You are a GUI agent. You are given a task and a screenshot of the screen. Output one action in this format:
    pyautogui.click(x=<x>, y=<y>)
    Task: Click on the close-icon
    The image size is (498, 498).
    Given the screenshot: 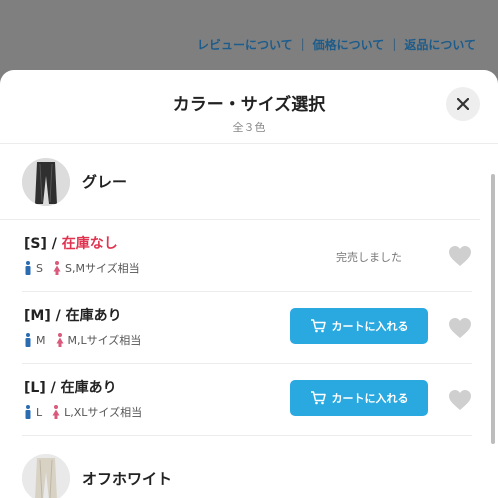 What is the action you would take?
    pyautogui.click(x=463, y=104)
    